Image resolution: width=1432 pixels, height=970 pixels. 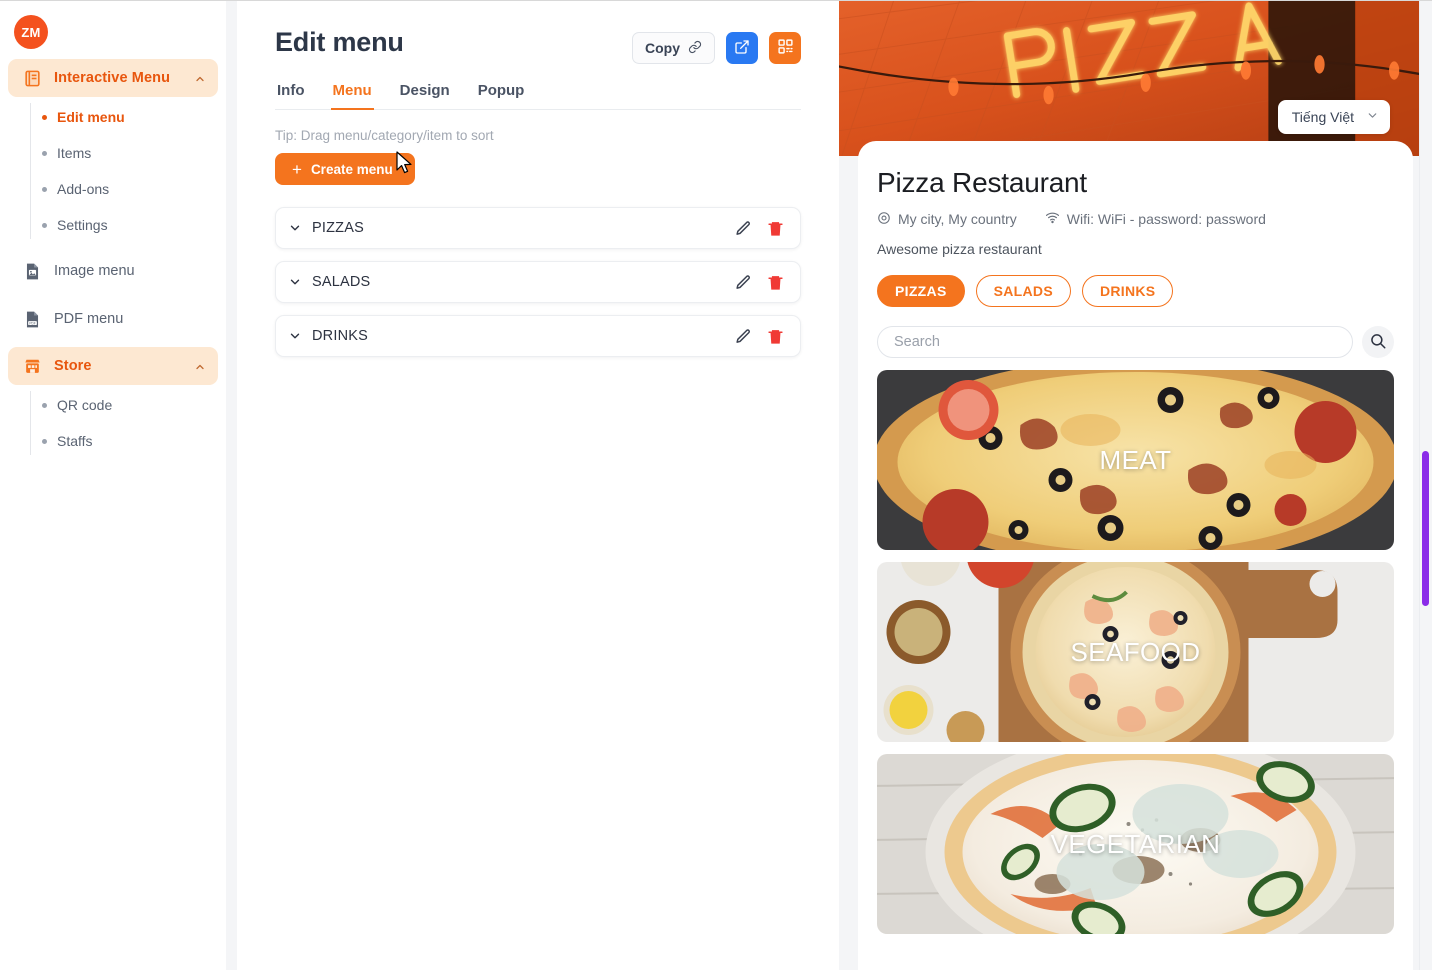 I want to click on location-meta: My city, My country, so click(x=947, y=219).